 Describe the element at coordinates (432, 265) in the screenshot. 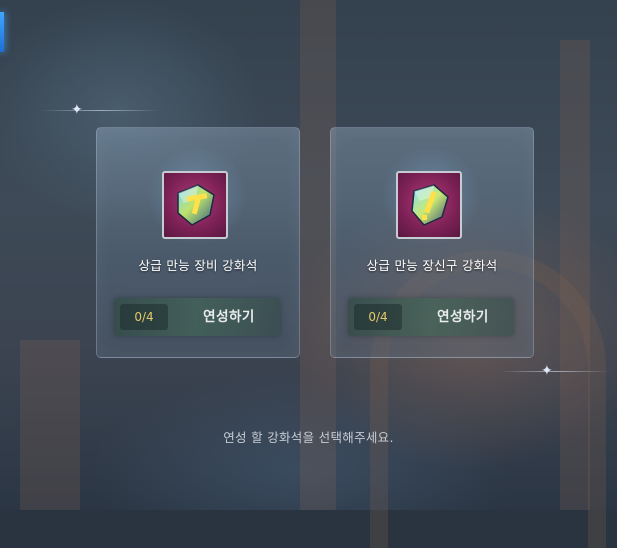

I see `card-title: 상급 만능 장신구 강화석` at that location.